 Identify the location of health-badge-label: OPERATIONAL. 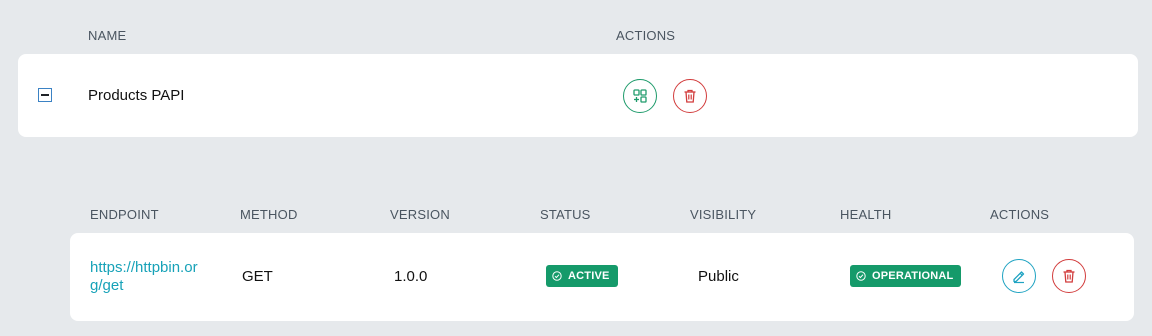
(913, 276).